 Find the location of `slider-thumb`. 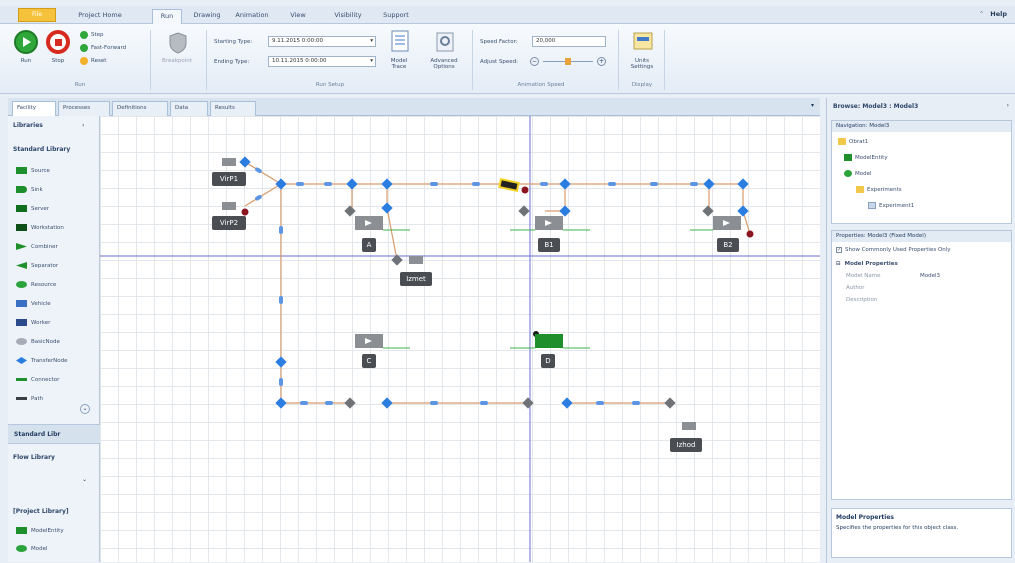

slider-thumb is located at coordinates (568, 61).